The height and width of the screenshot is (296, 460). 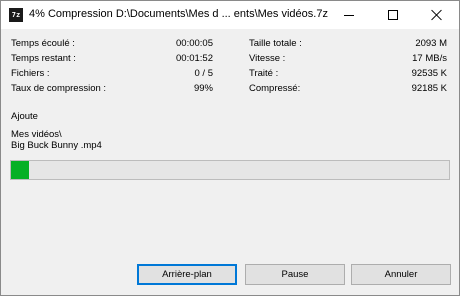 I want to click on background-button: Arrière-plan, so click(x=187, y=274).